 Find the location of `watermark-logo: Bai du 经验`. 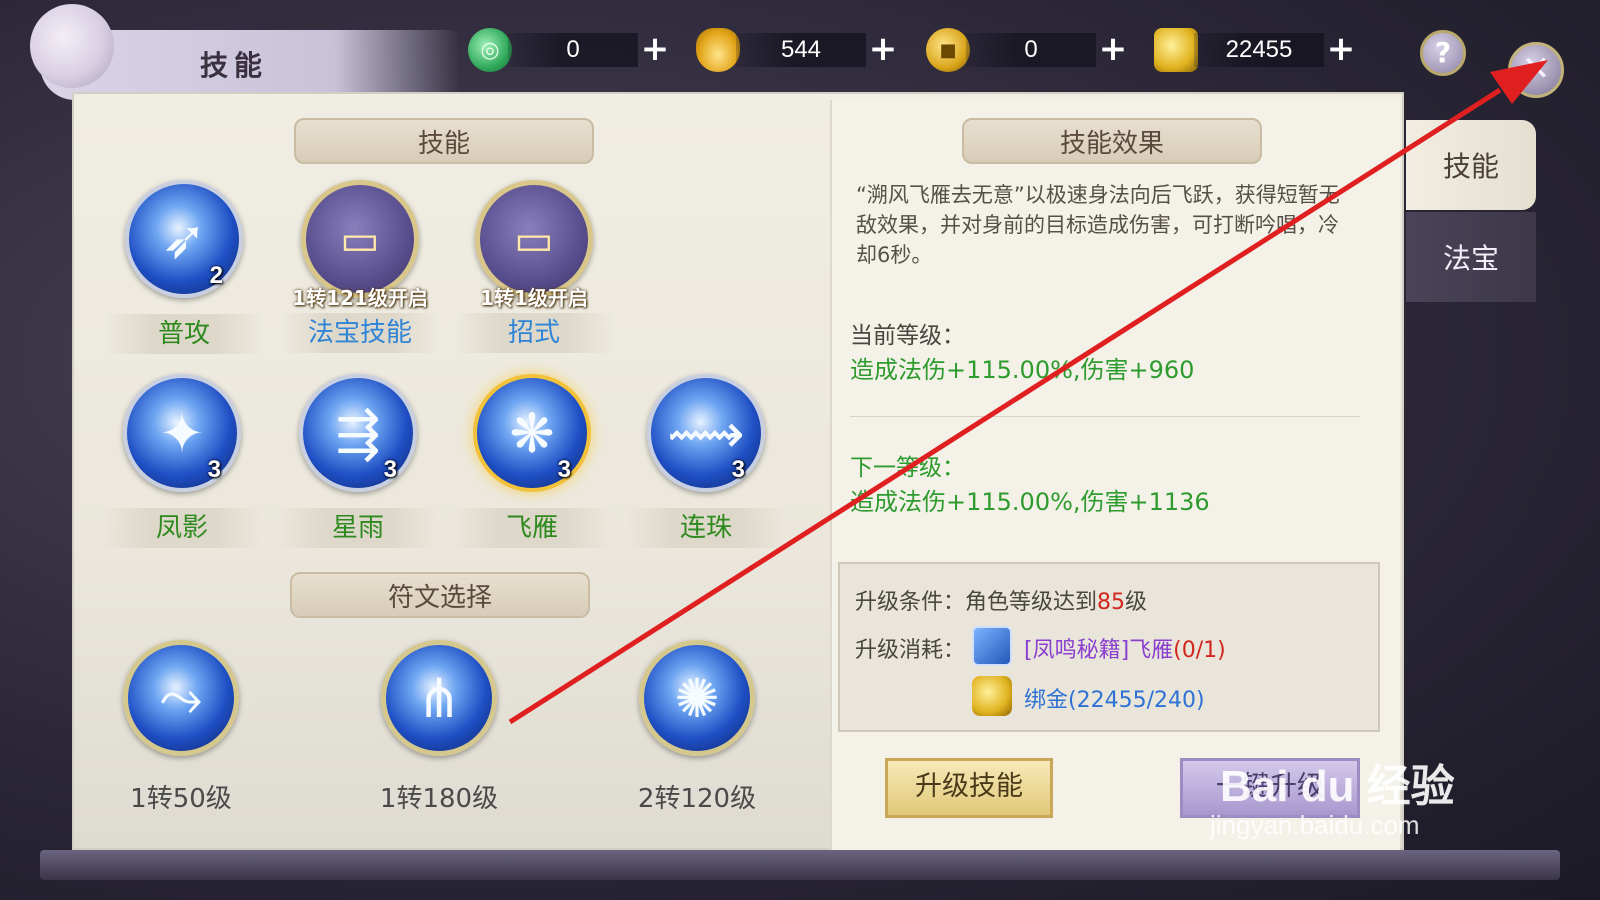

watermark-logo: Bai du 经验 is located at coordinates (1337, 786).